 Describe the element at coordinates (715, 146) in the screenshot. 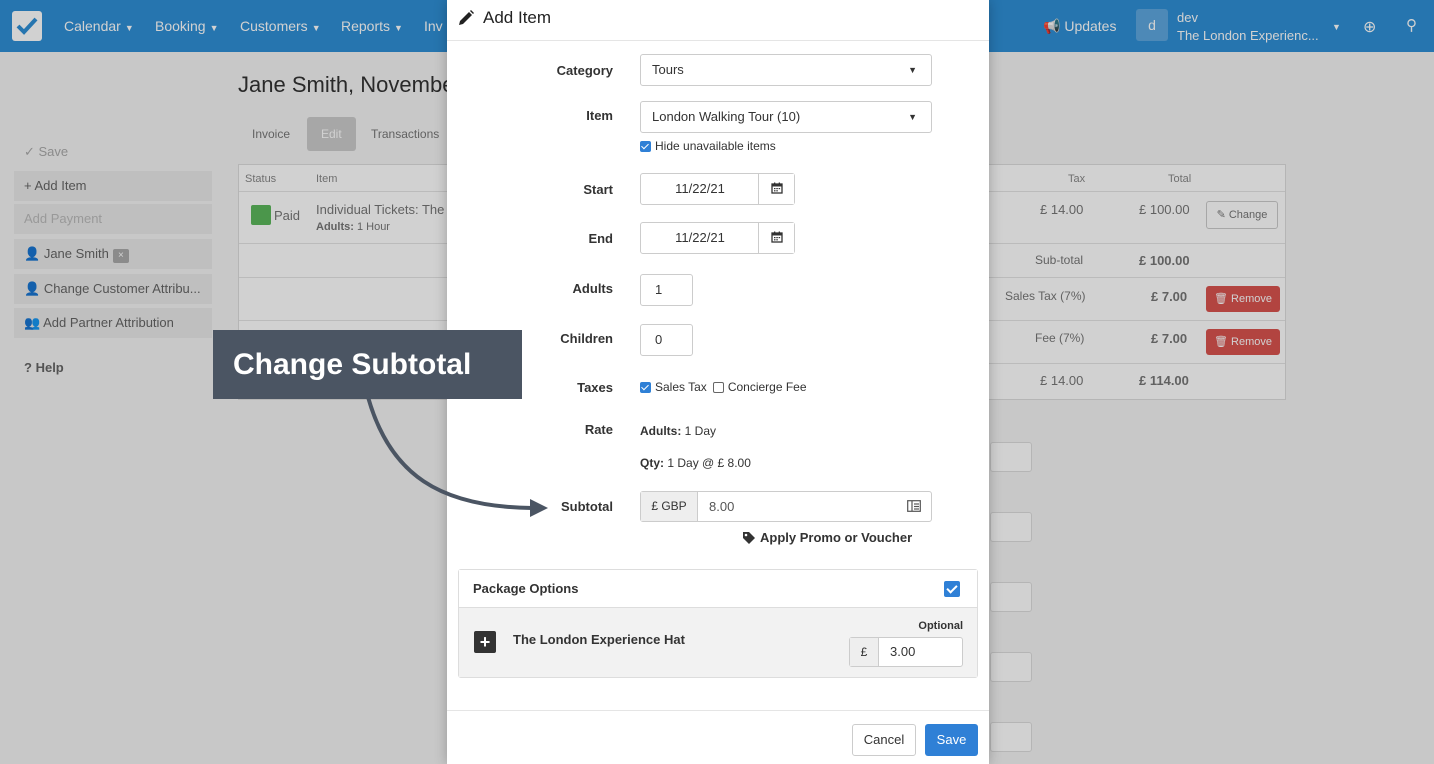

I see `hide-unavailable-label: Hide unavailable items` at that location.